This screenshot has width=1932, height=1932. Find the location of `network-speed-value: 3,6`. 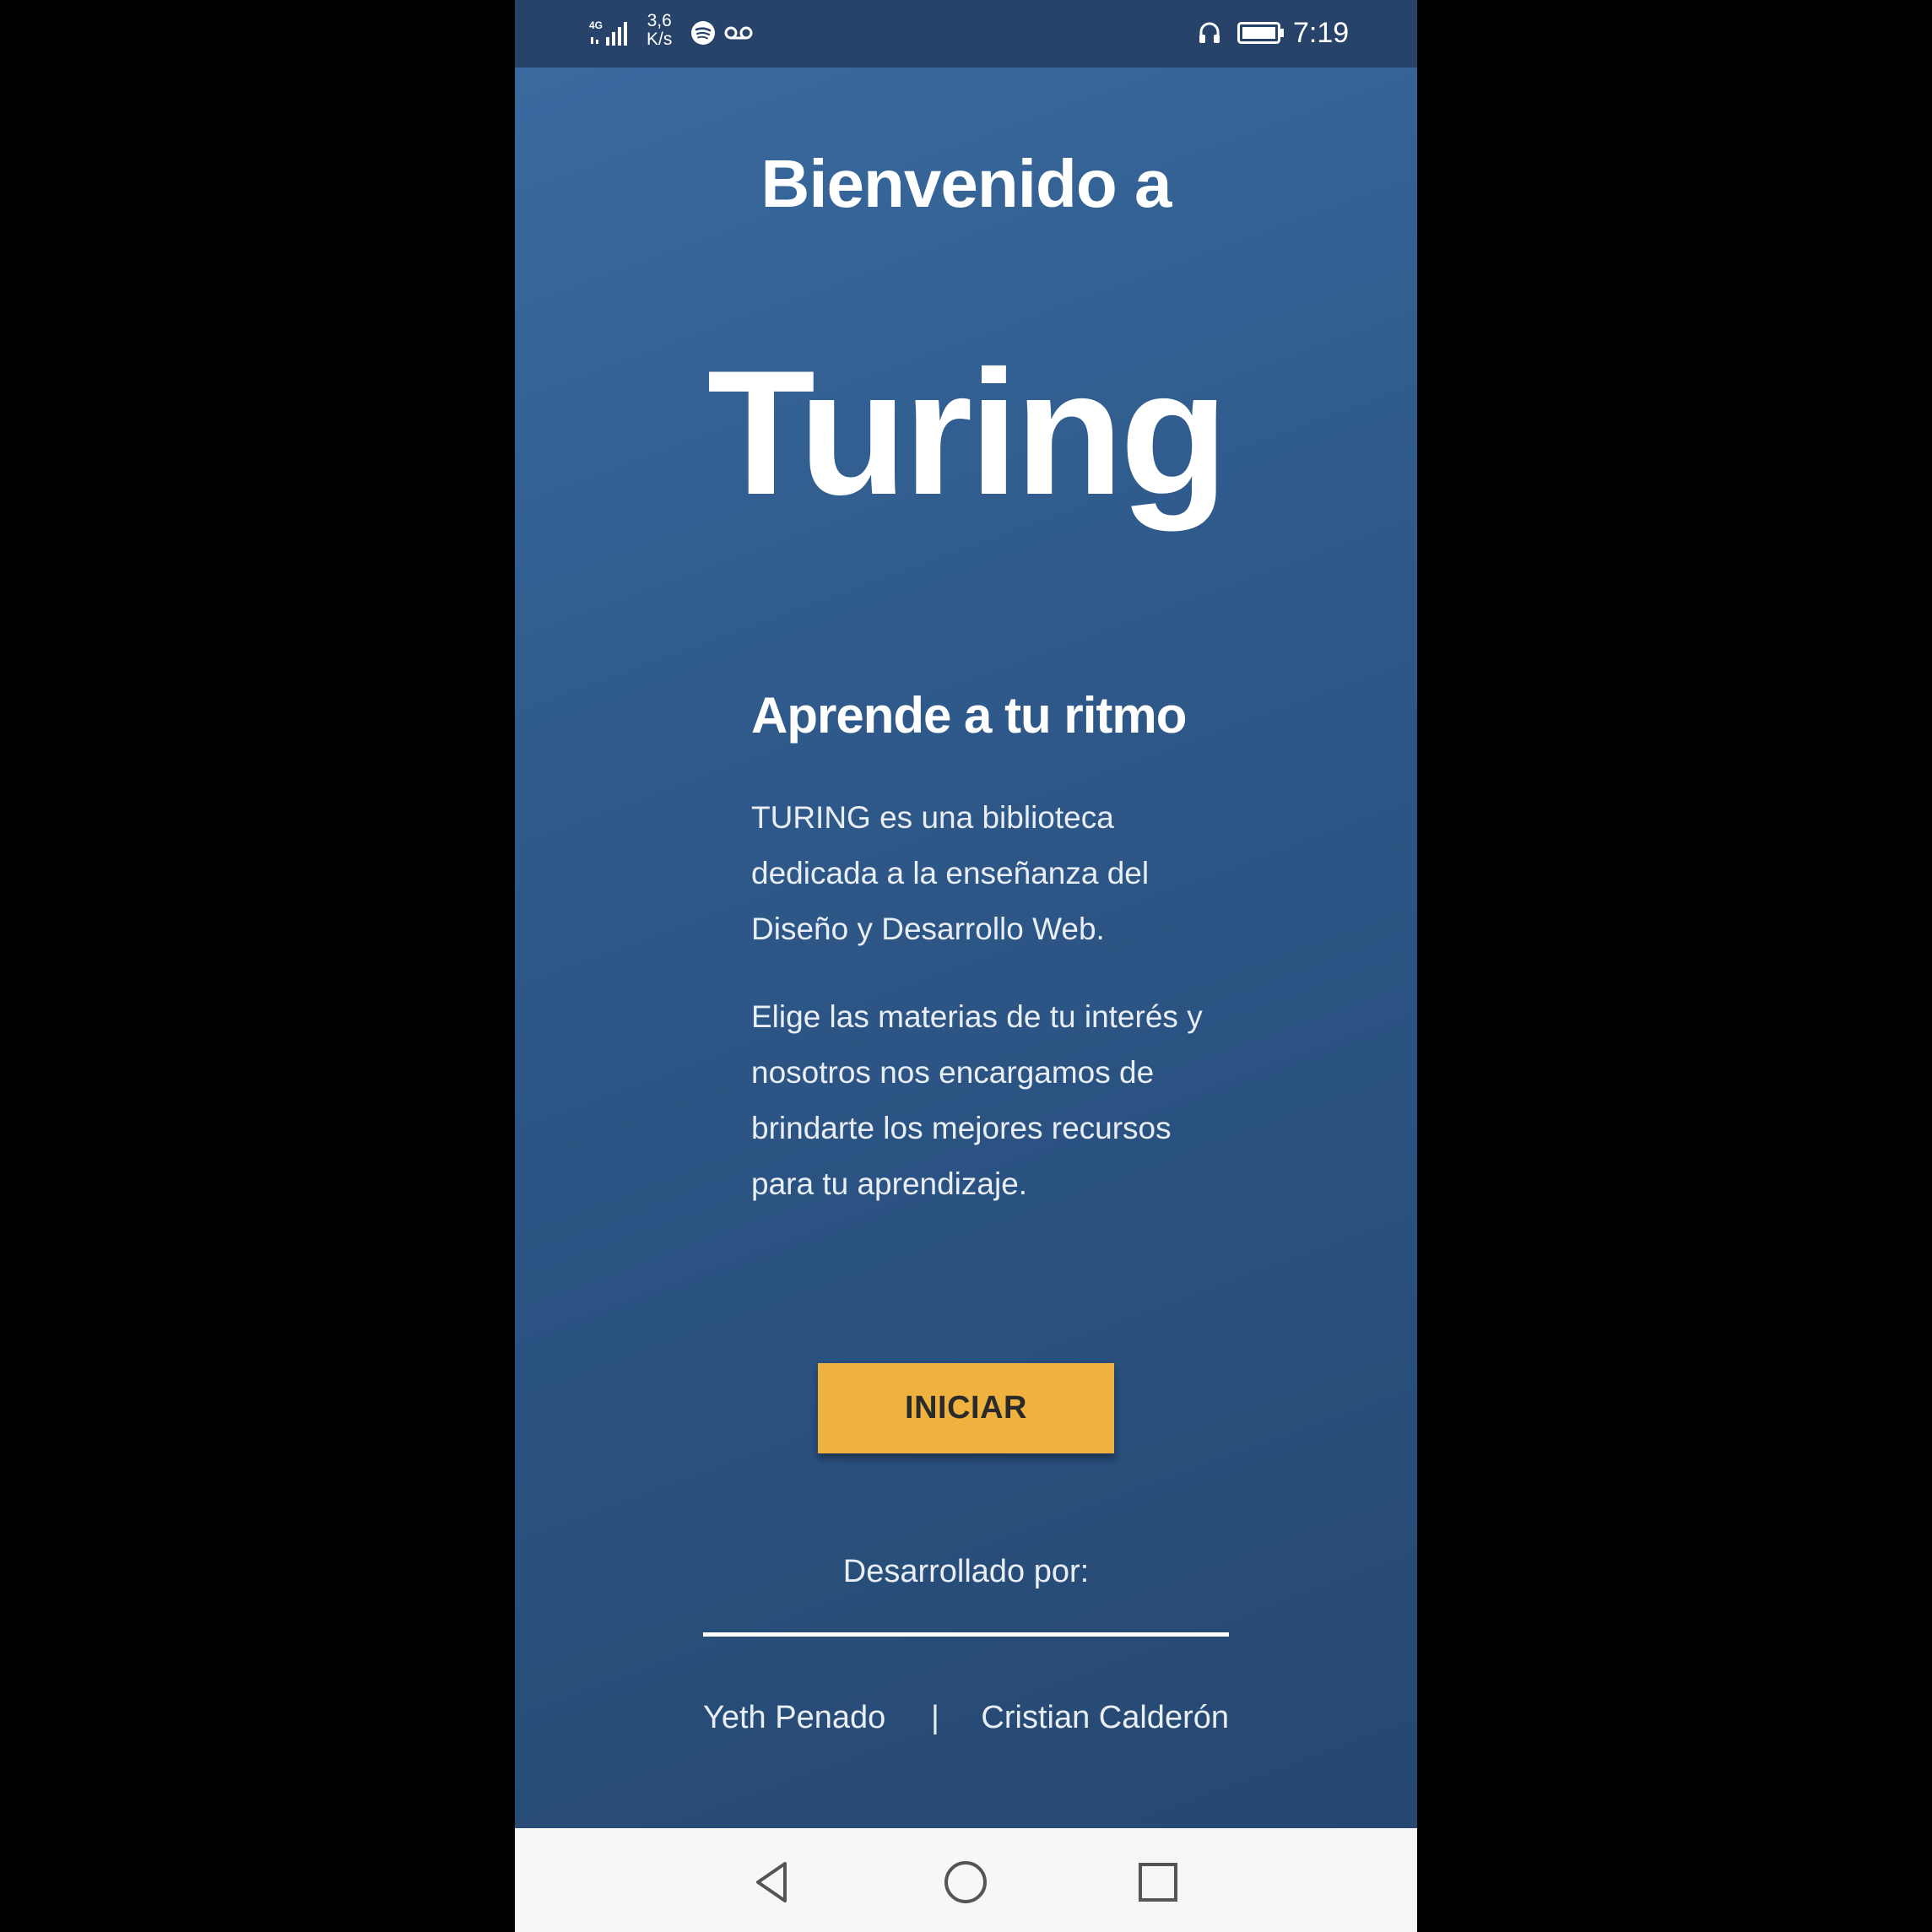

network-speed-value: 3,6 is located at coordinates (659, 20).